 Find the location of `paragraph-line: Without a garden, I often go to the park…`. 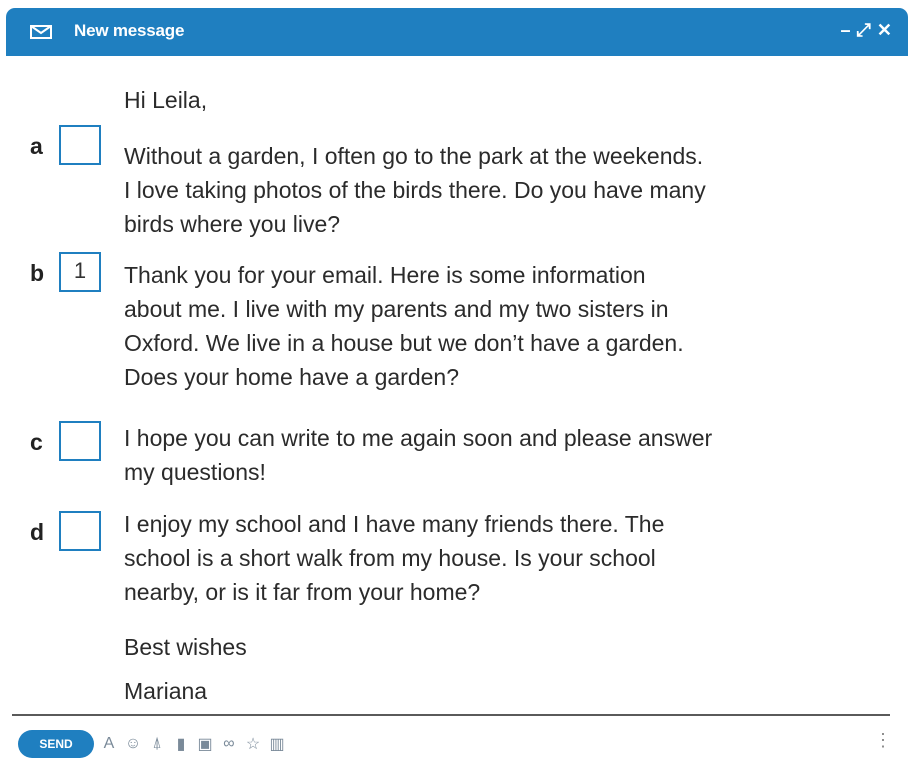

paragraph-line: Without a garden, I often go to the park… is located at coordinates (414, 156).